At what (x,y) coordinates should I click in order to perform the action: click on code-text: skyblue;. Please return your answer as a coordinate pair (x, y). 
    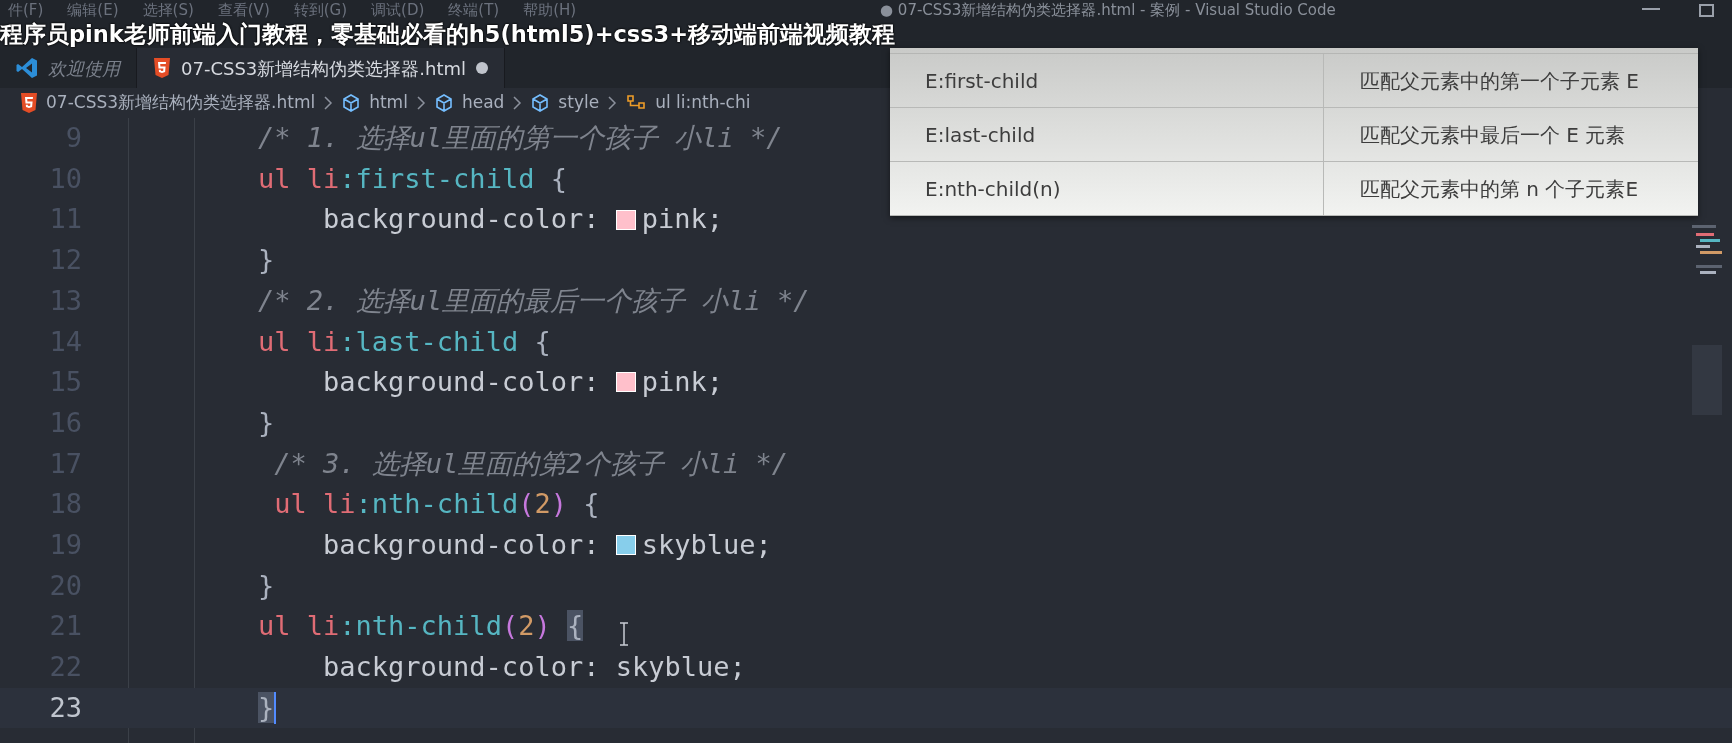
    Looking at the image, I should click on (706, 544).